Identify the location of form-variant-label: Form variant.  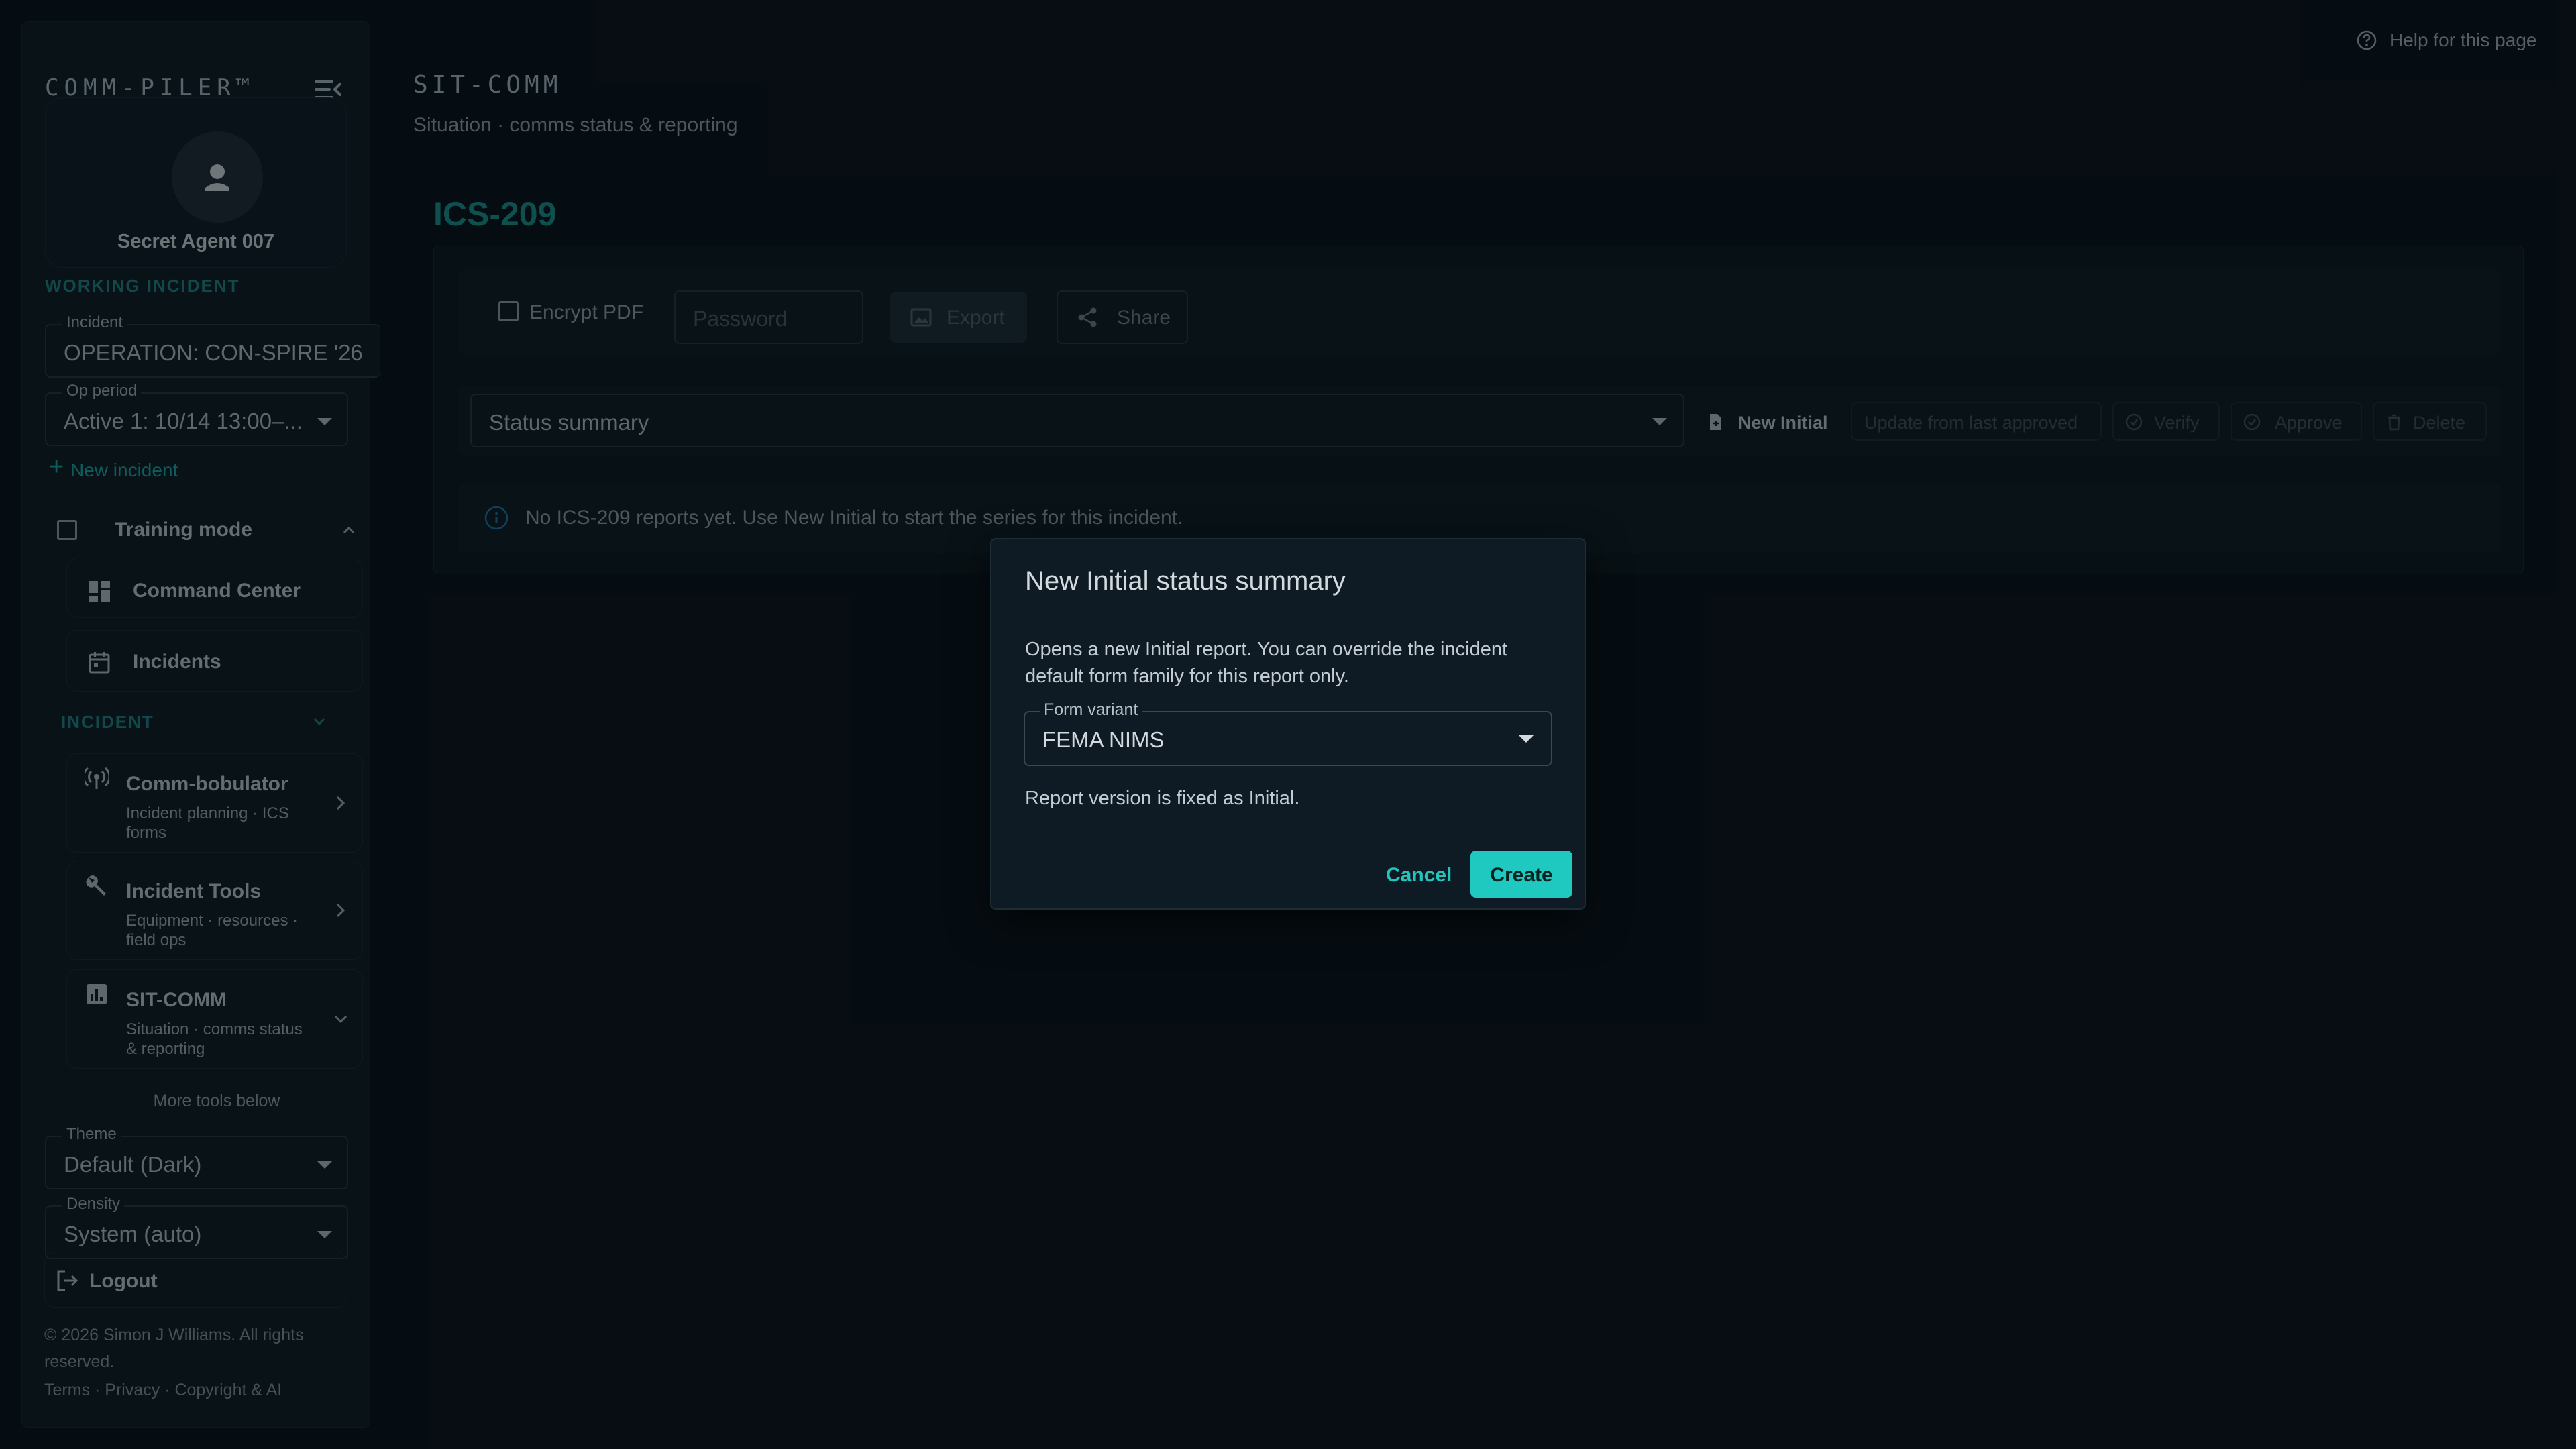
(1091, 710).